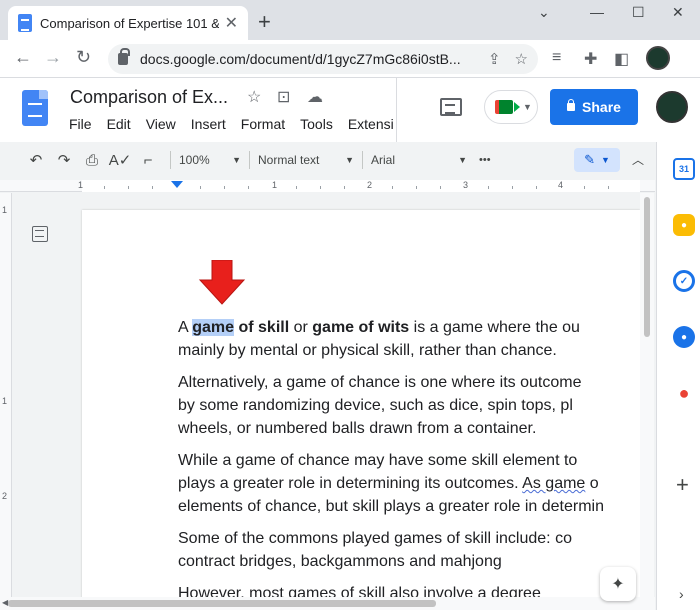 The height and width of the screenshot is (610, 700). I want to click on close-tab-icon: ✕, so click(231, 23).